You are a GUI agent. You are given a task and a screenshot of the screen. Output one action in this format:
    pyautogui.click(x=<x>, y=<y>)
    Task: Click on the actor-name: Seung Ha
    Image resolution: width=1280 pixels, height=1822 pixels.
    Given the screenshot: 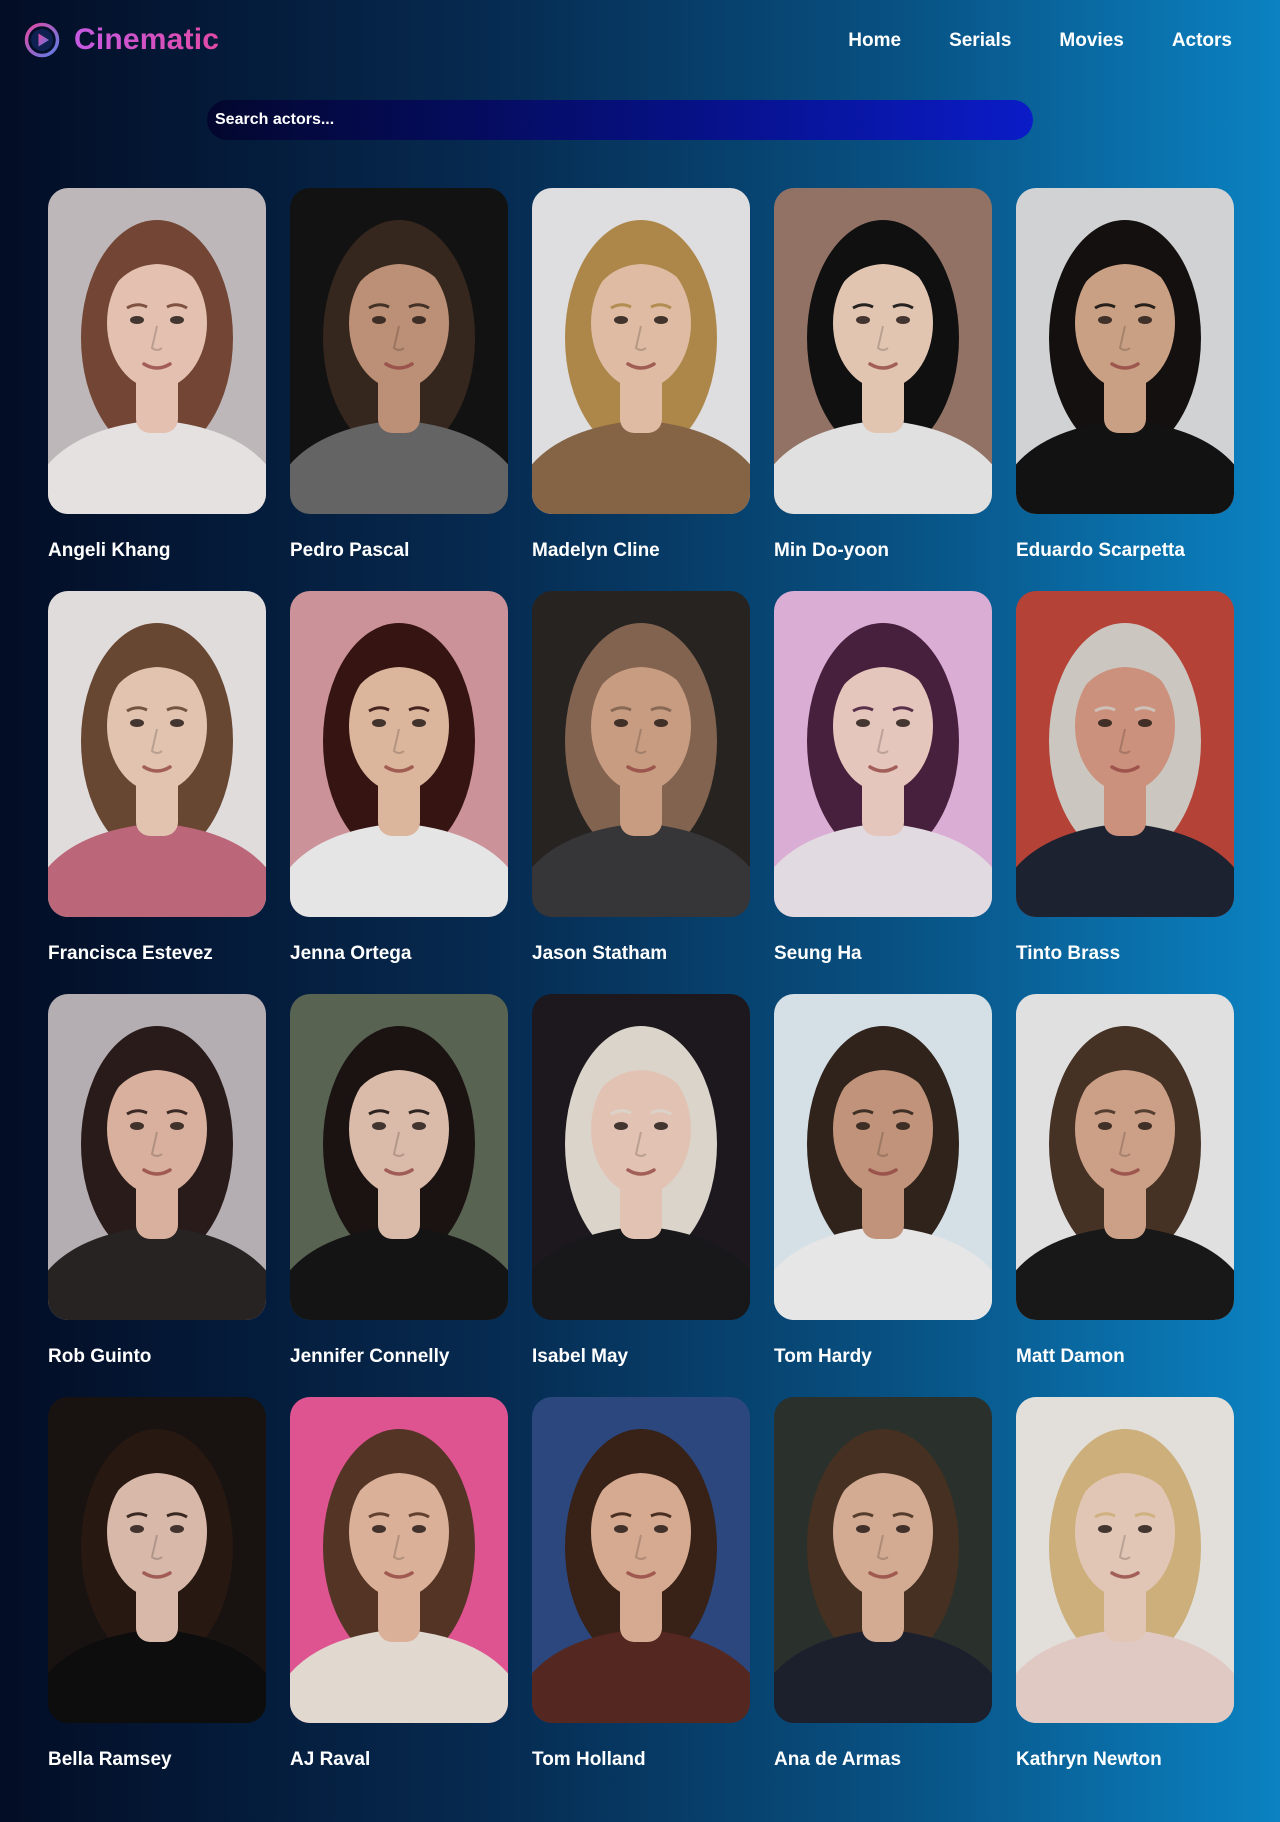 What is the action you would take?
    pyautogui.click(x=883, y=954)
    